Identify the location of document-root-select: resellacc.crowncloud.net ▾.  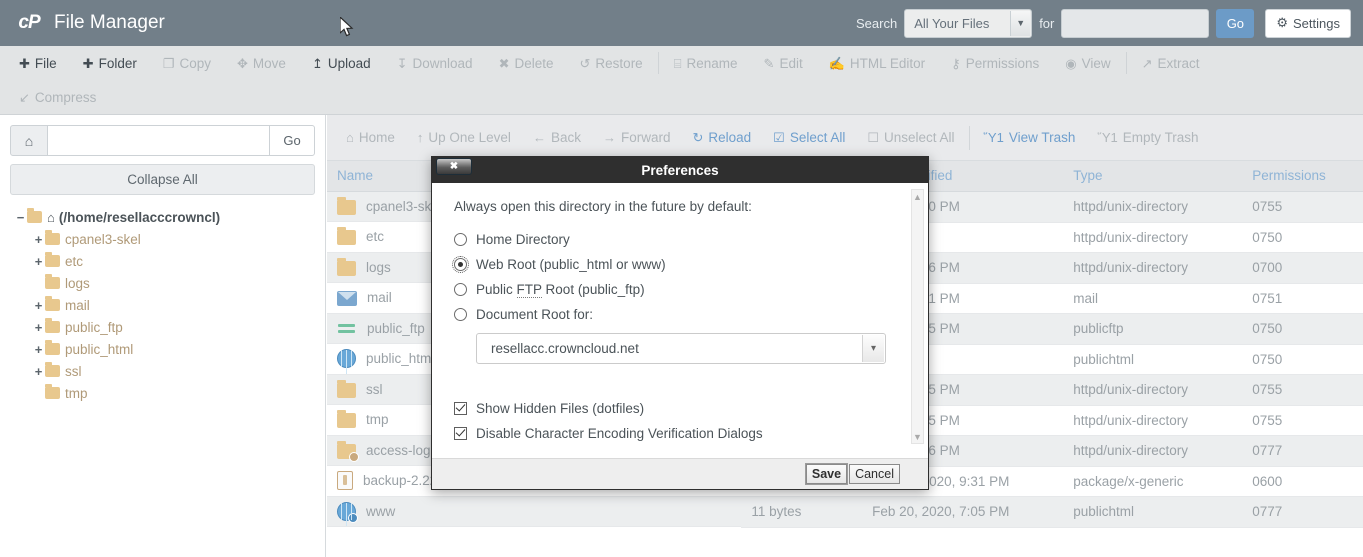
(681, 348).